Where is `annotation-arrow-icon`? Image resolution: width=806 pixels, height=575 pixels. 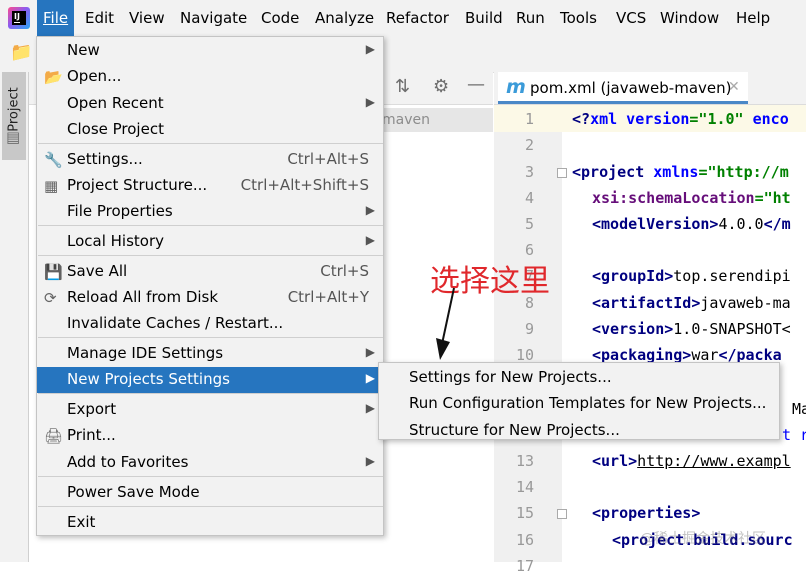
annotation-arrow-icon is located at coordinates (445, 323).